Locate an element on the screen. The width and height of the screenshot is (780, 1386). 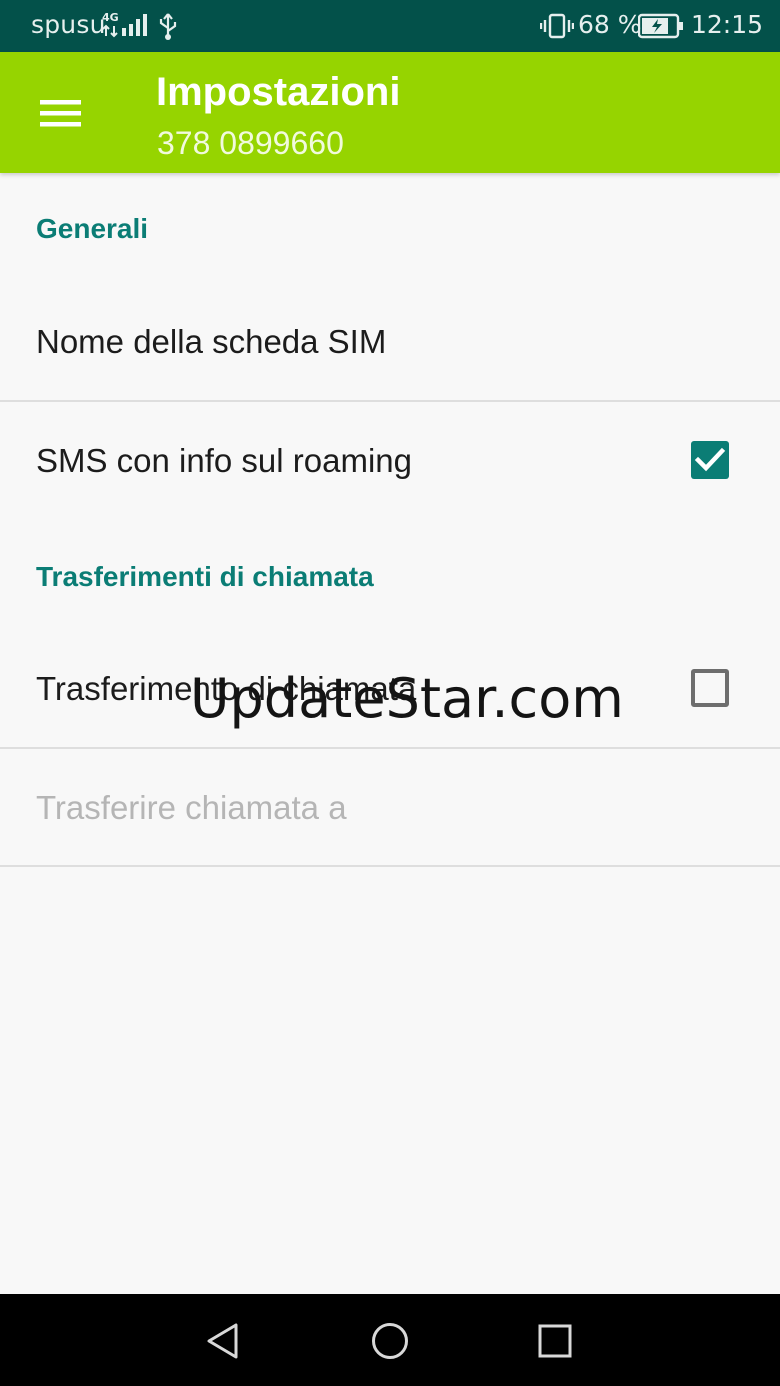
check-icon is located at coordinates (710, 459).